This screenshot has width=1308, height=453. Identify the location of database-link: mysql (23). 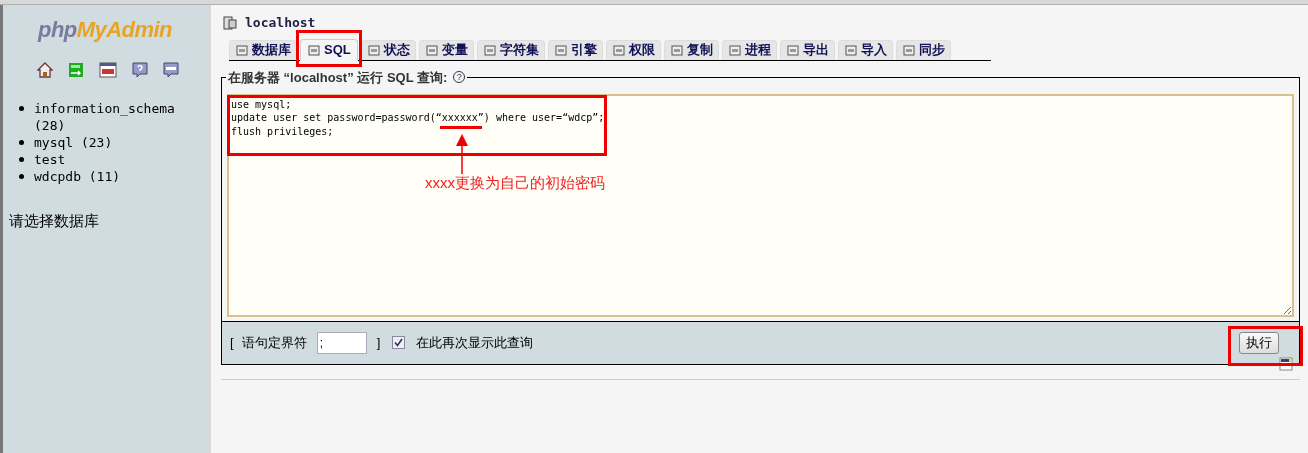
(109, 142).